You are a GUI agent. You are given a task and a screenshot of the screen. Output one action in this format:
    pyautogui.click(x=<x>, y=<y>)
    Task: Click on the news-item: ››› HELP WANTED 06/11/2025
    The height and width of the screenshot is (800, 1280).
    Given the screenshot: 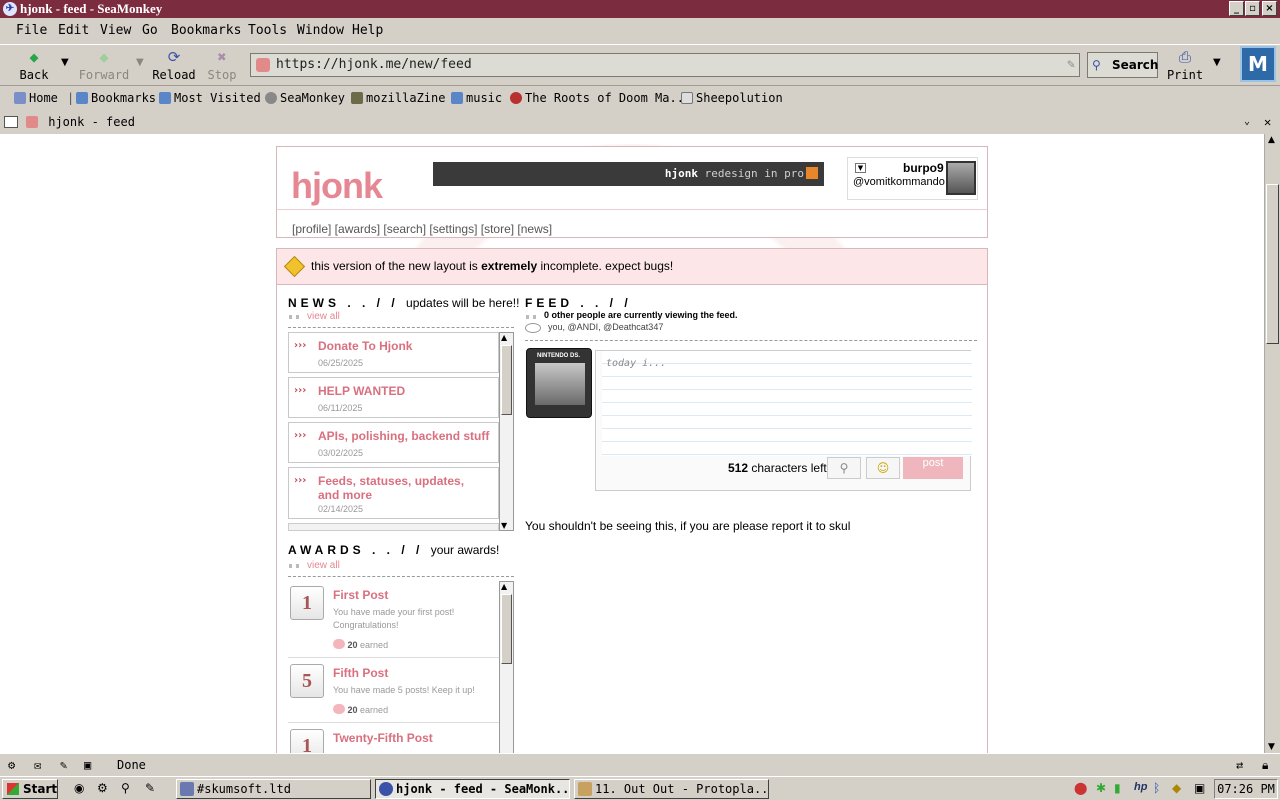 What is the action you would take?
    pyautogui.click(x=393, y=397)
    